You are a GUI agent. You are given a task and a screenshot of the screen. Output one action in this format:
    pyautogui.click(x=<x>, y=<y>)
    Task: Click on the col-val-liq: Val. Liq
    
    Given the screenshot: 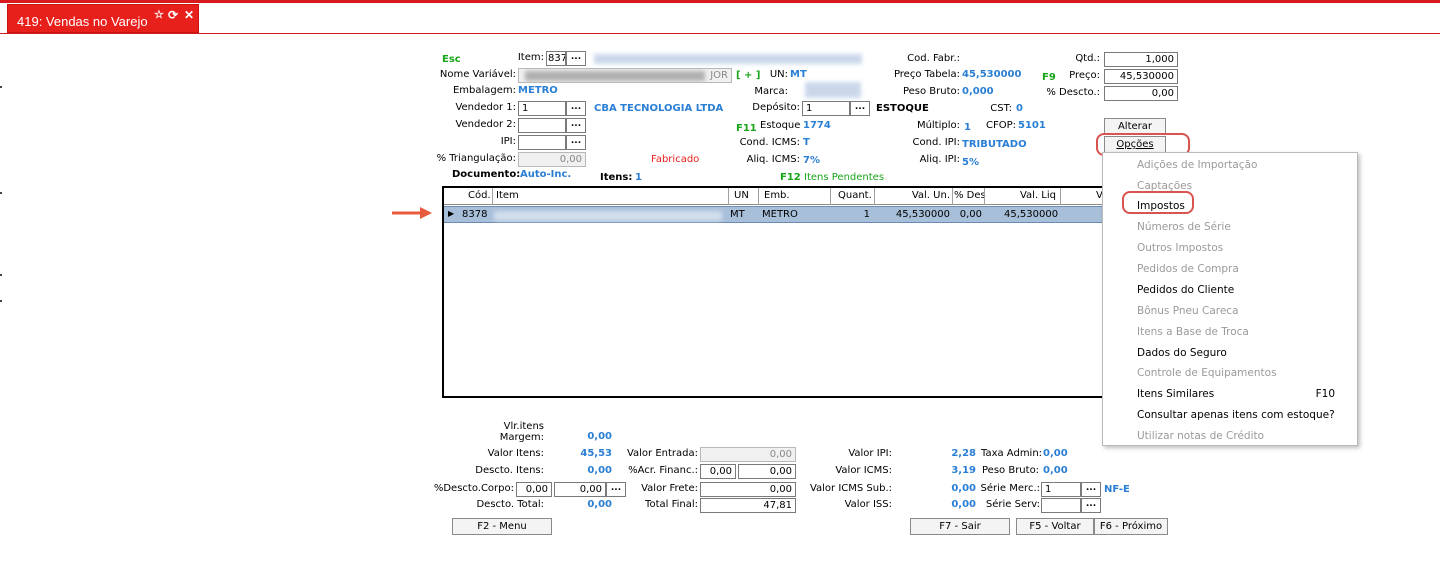 What is the action you would take?
    pyautogui.click(x=1030, y=195)
    